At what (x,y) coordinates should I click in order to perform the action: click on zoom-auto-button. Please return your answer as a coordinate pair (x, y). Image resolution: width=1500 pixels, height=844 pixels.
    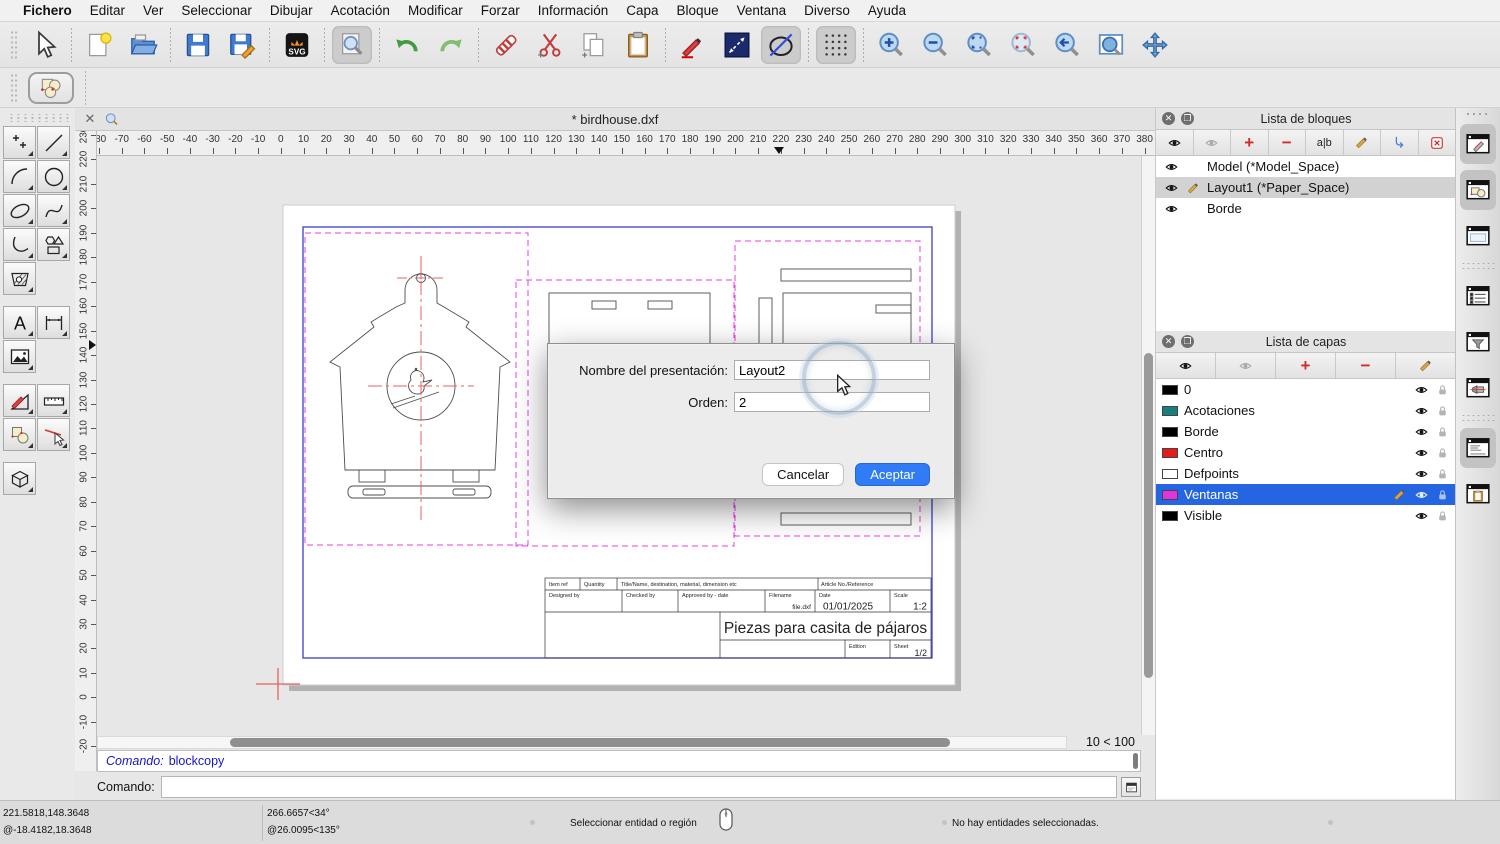
    Looking at the image, I should click on (979, 45).